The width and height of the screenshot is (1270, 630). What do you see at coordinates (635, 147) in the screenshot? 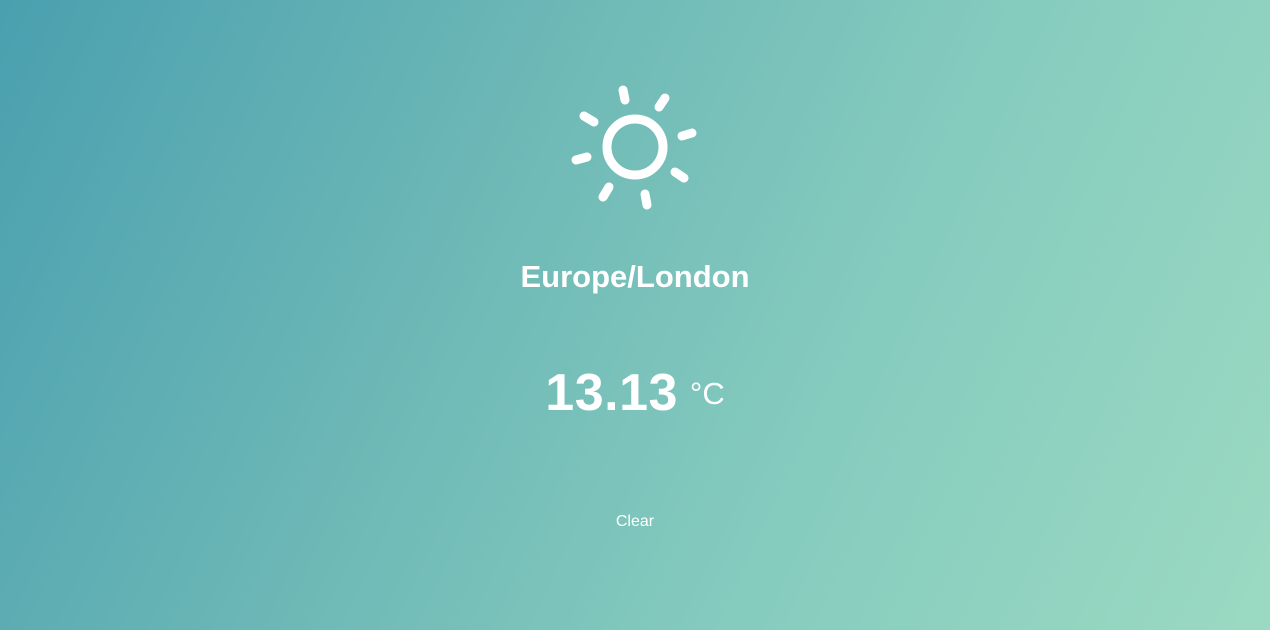
I see `sun-icon` at bounding box center [635, 147].